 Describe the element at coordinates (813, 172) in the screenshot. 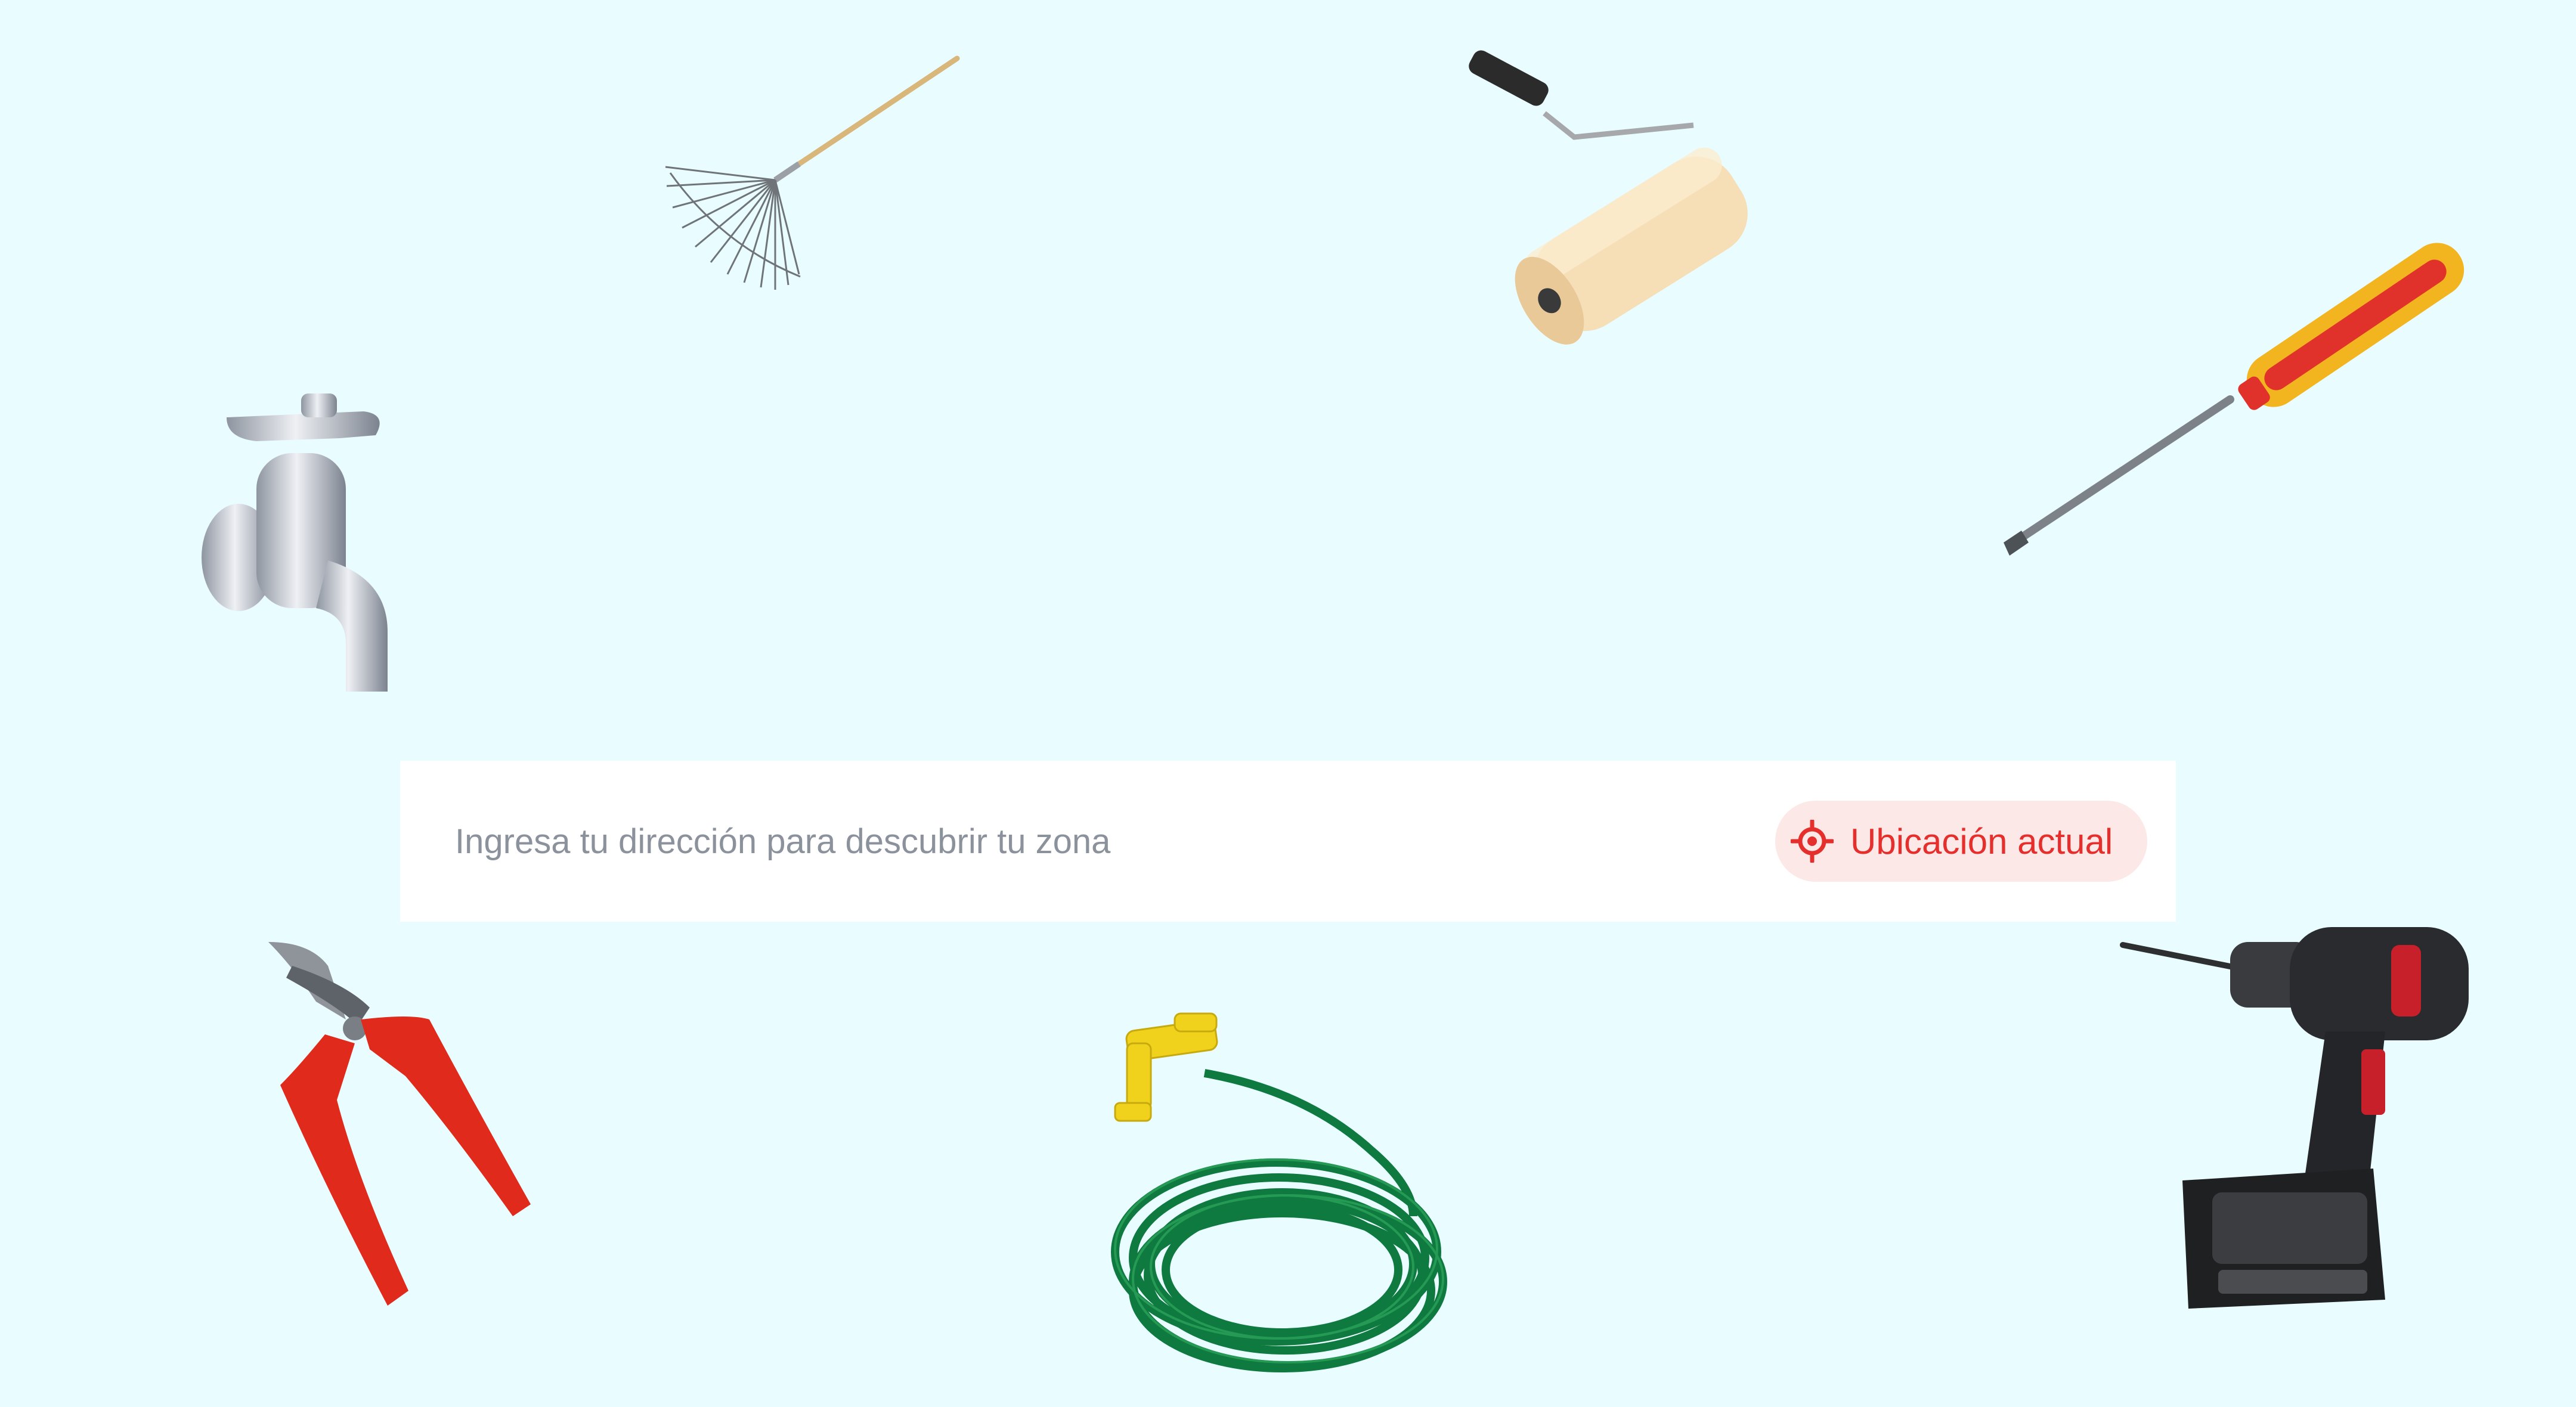

I see `rake-icon` at that location.